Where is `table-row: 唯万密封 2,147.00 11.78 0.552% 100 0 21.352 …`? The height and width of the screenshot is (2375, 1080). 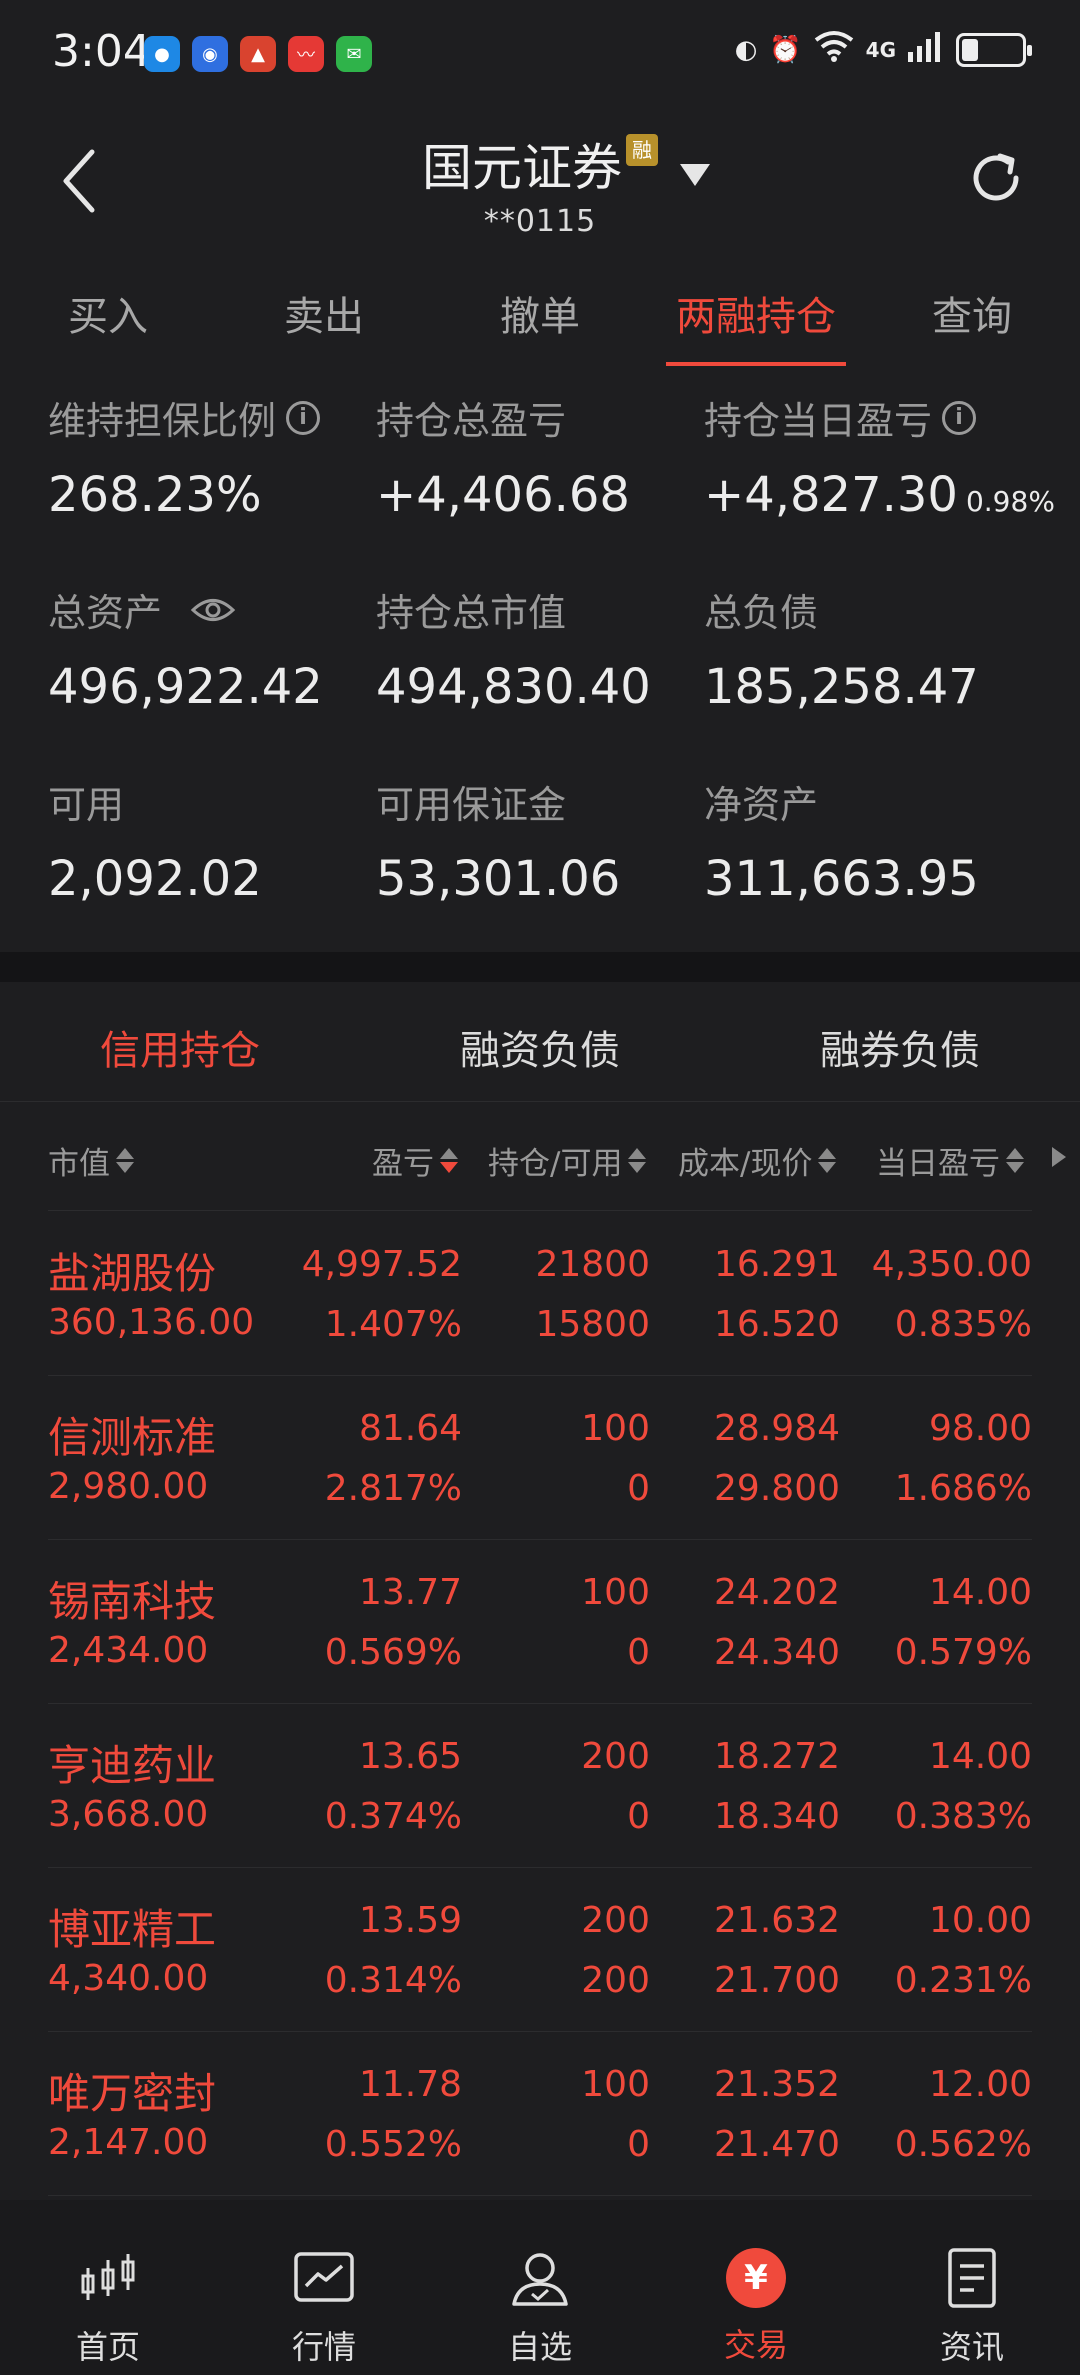 table-row: 唯万密封 2,147.00 11.78 0.552% 100 0 21.352 … is located at coordinates (540, 2114).